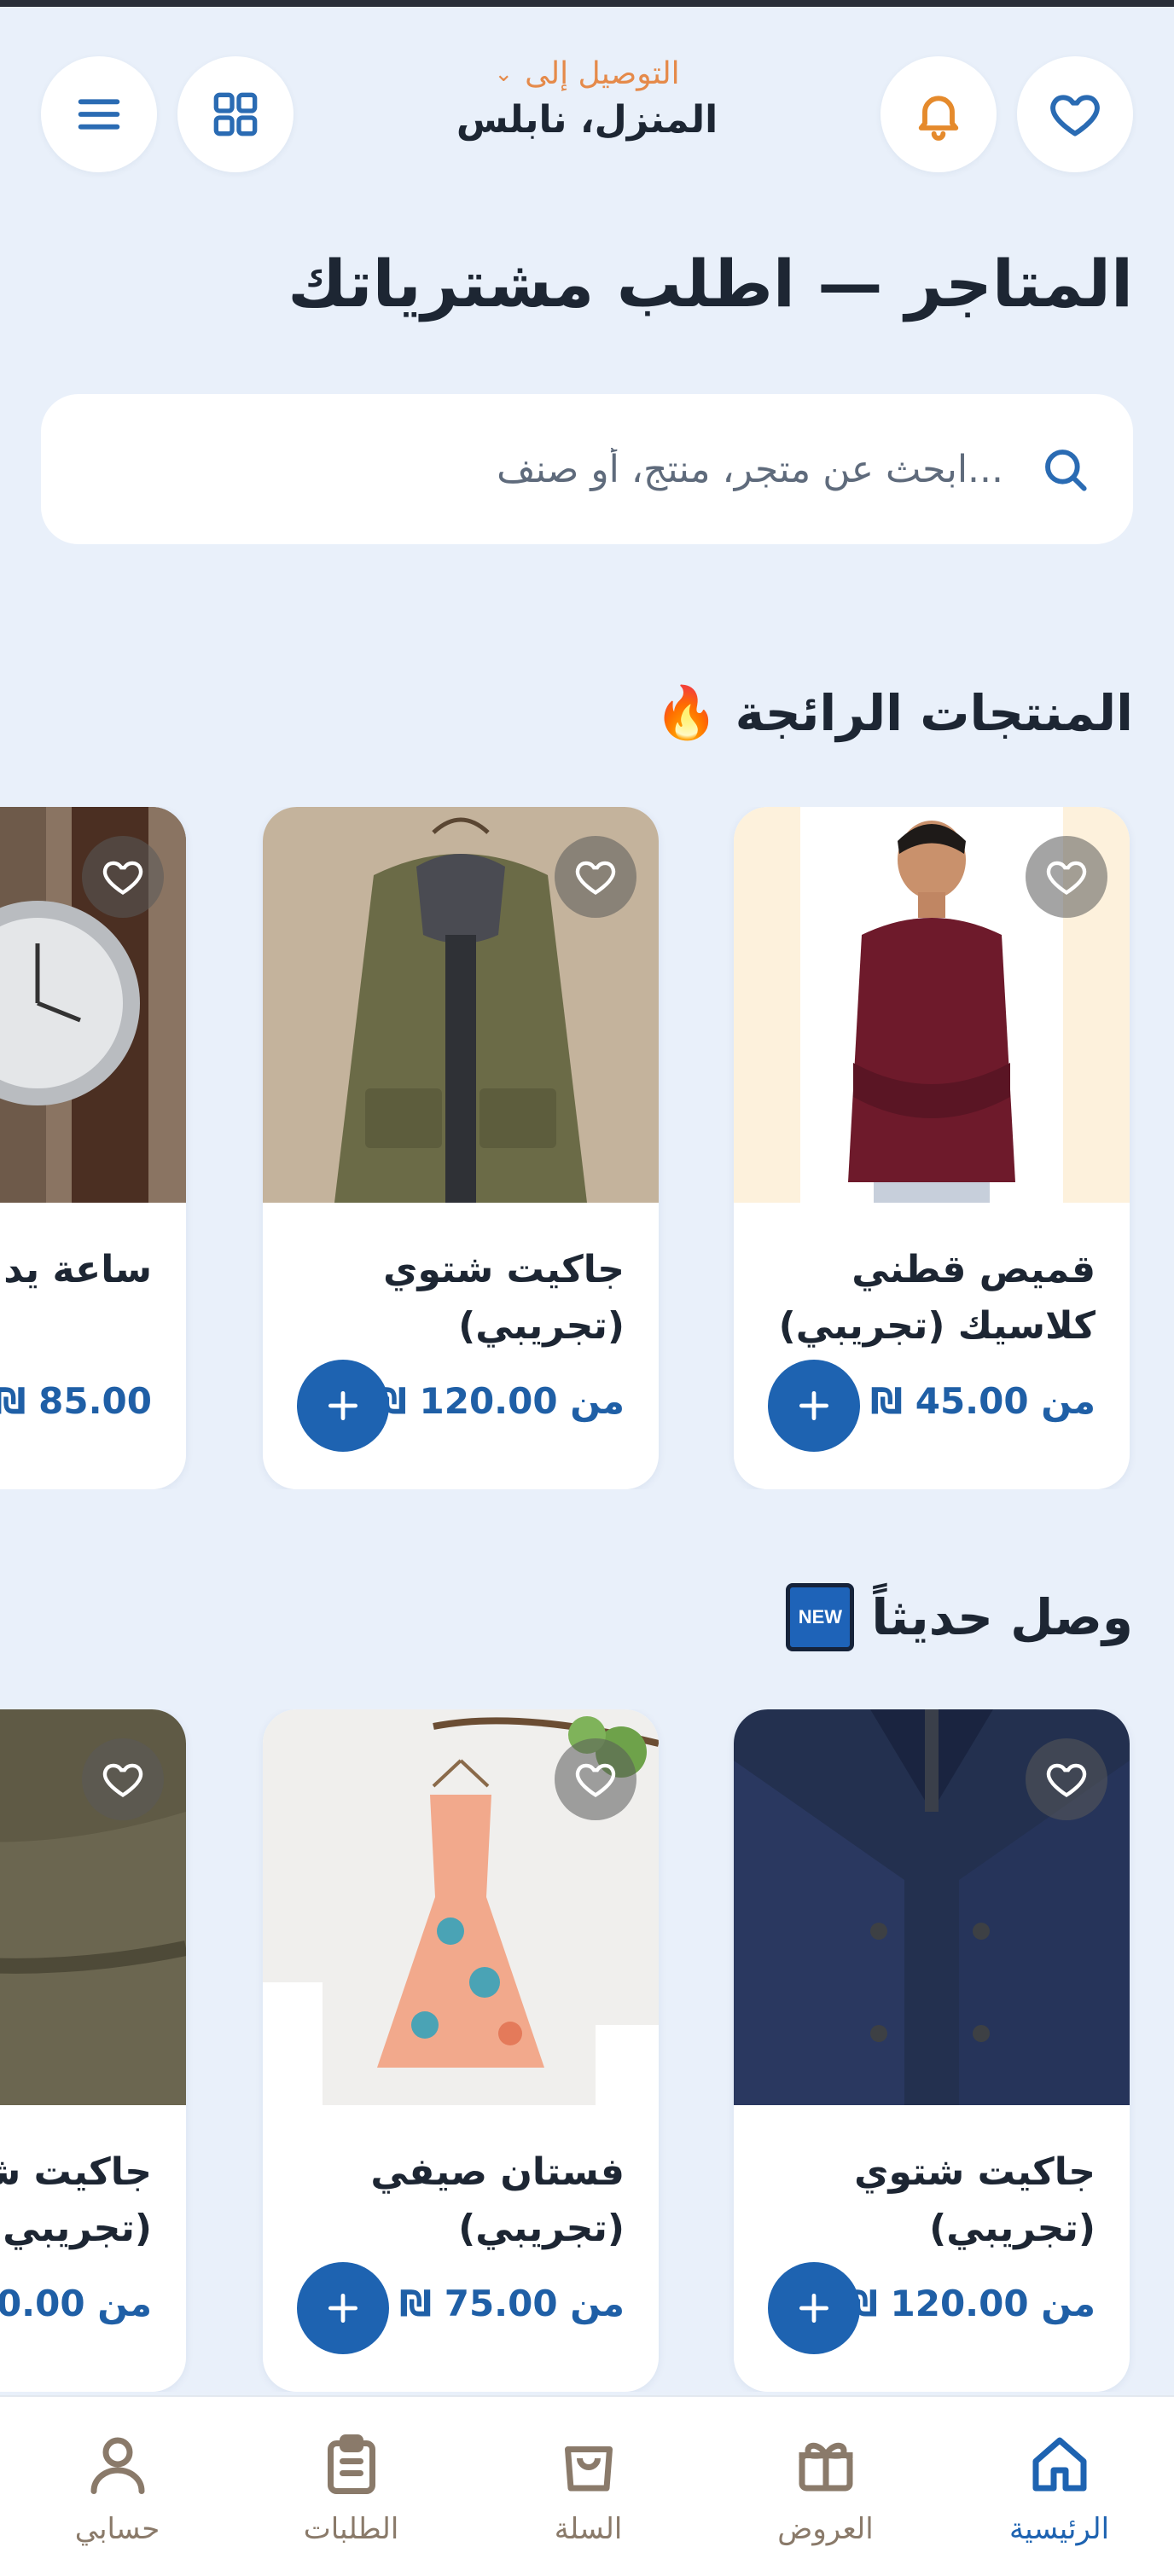 This screenshot has height=2576, width=1174. What do you see at coordinates (76, 1401) in the screenshot?
I see `product-price: 85.00 ₪` at bounding box center [76, 1401].